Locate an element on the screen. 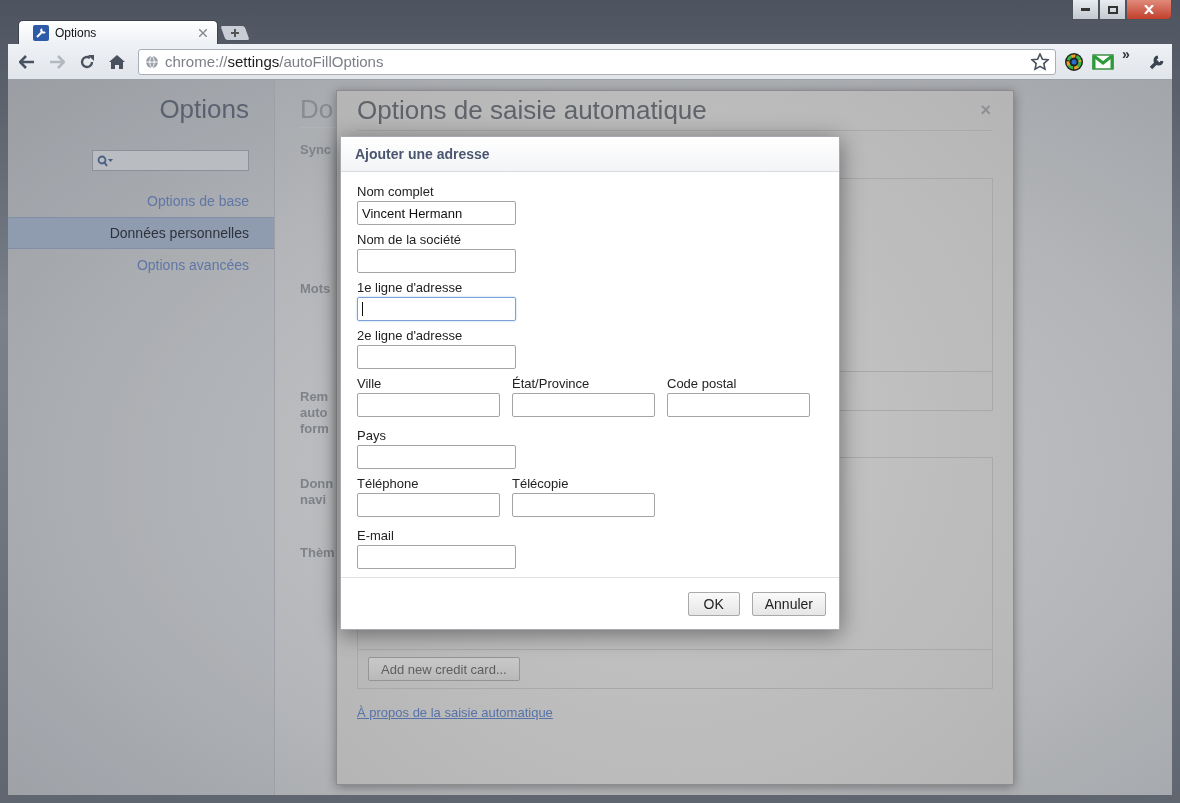 The image size is (1180, 803). mail-icon is located at coordinates (1103, 61).